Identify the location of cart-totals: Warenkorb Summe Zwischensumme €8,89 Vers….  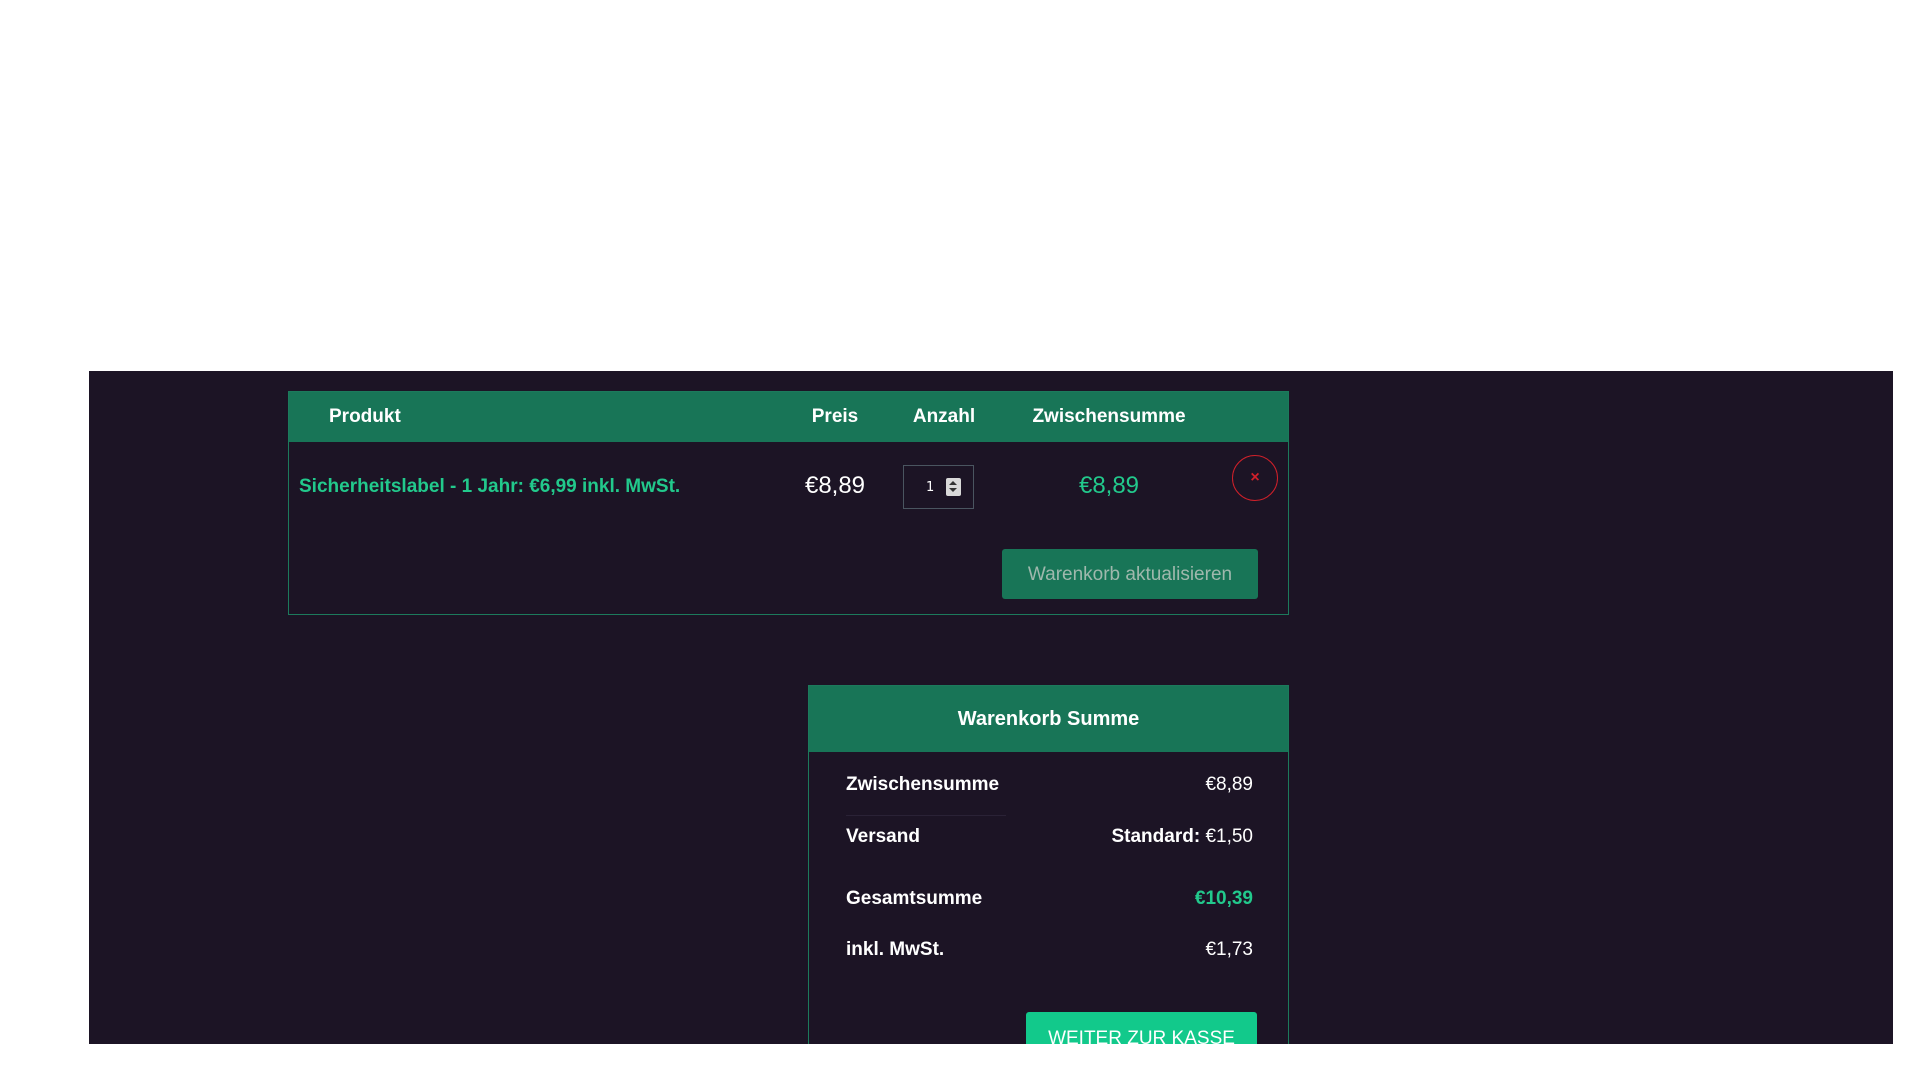
(1048, 864).